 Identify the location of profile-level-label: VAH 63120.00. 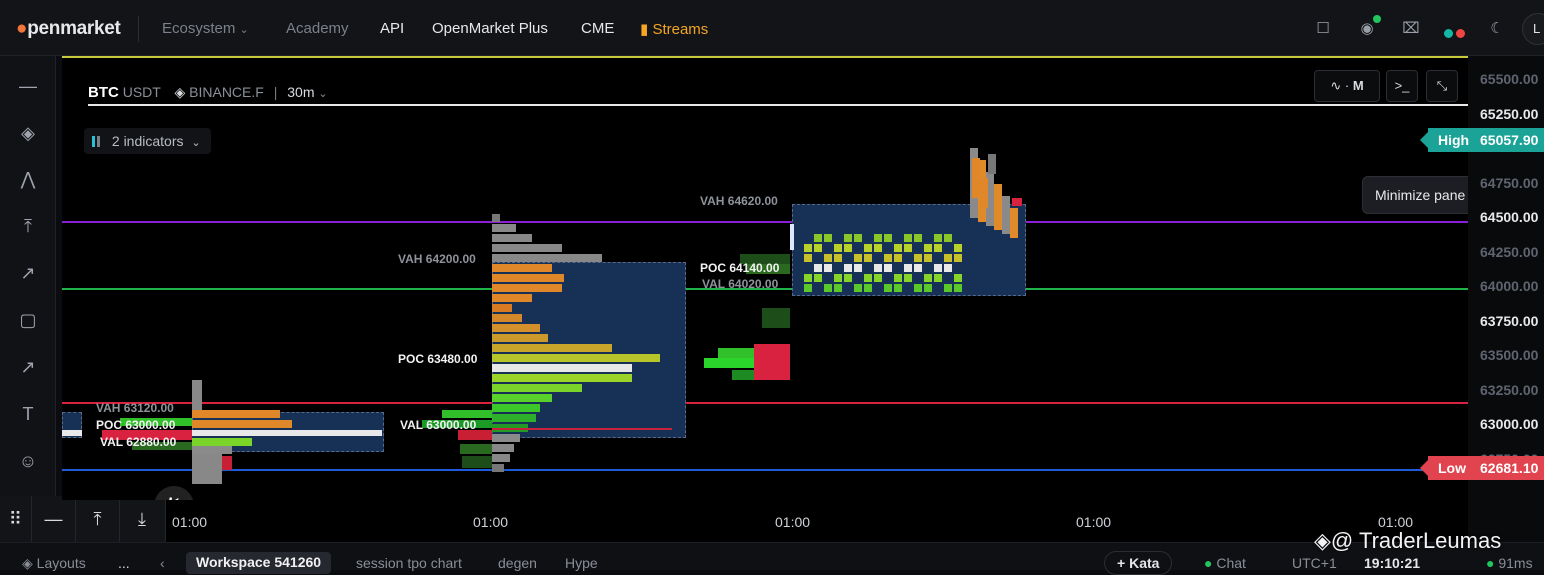
(135, 408).